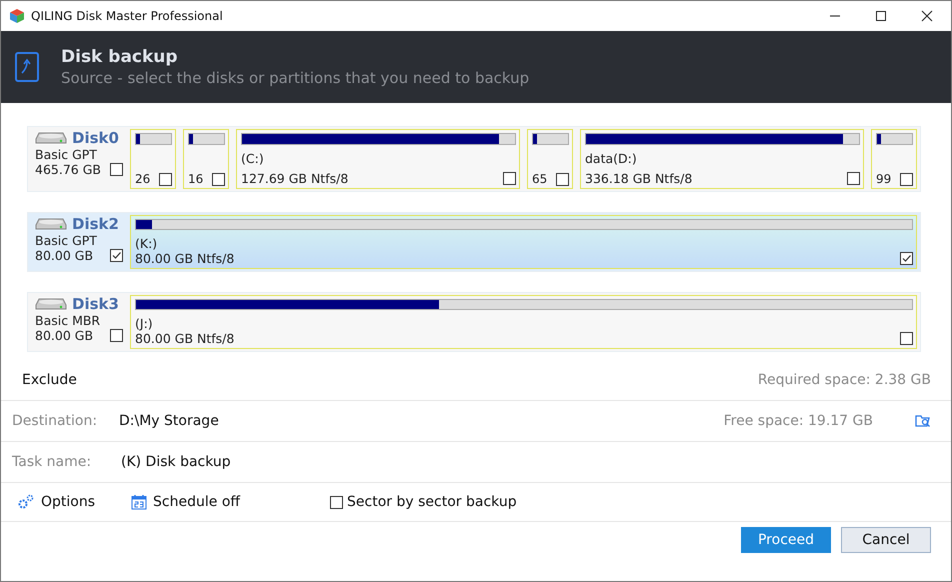  What do you see at coordinates (294, 178) in the screenshot?
I see `partition-size: 127.69 GB Ntfs/8` at bounding box center [294, 178].